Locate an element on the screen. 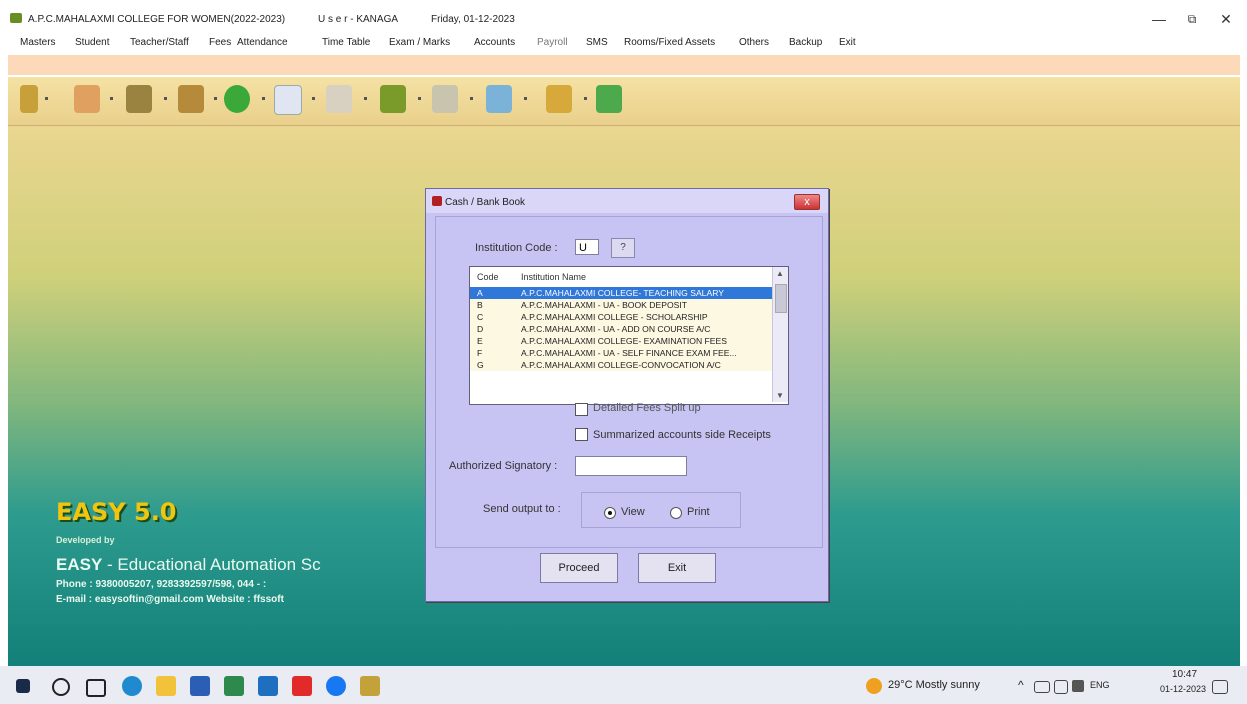 The image size is (1247, 704). clock-icon is located at coordinates (237, 99).